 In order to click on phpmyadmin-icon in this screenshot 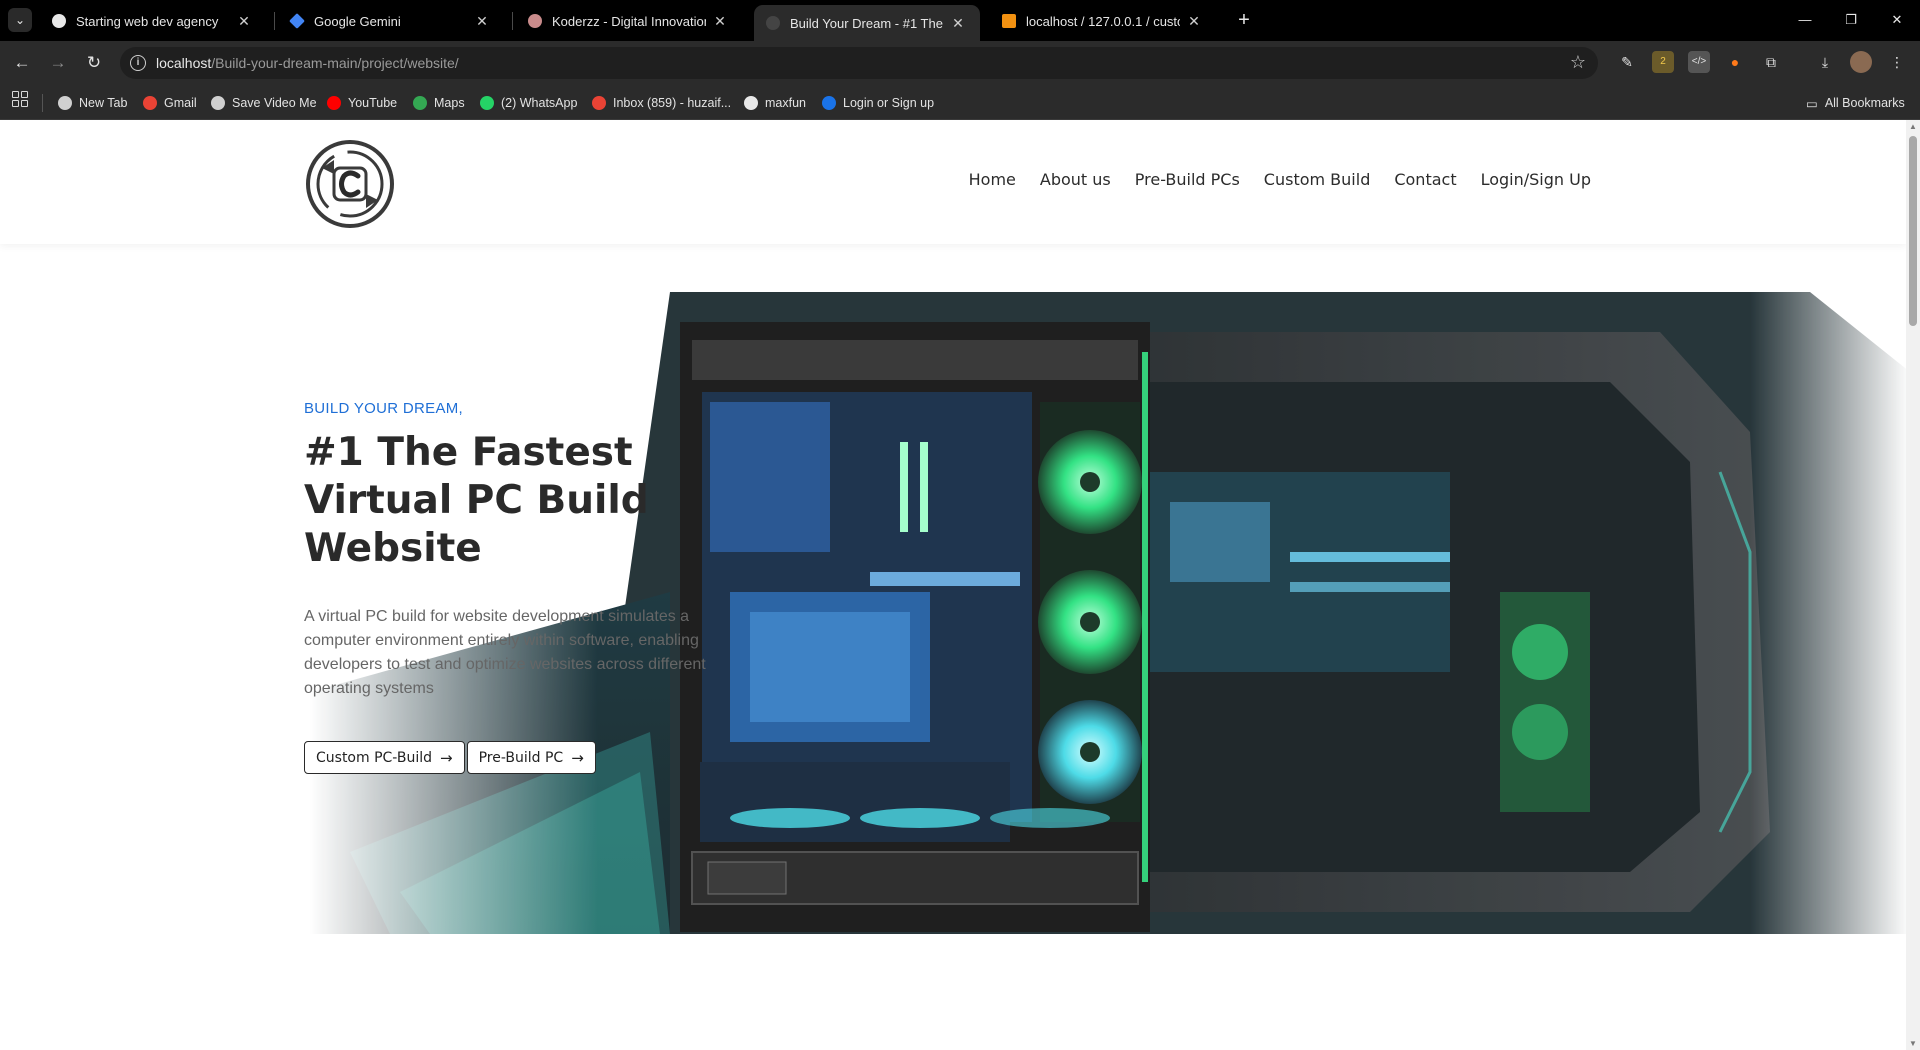, I will do `click(1009, 21)`.